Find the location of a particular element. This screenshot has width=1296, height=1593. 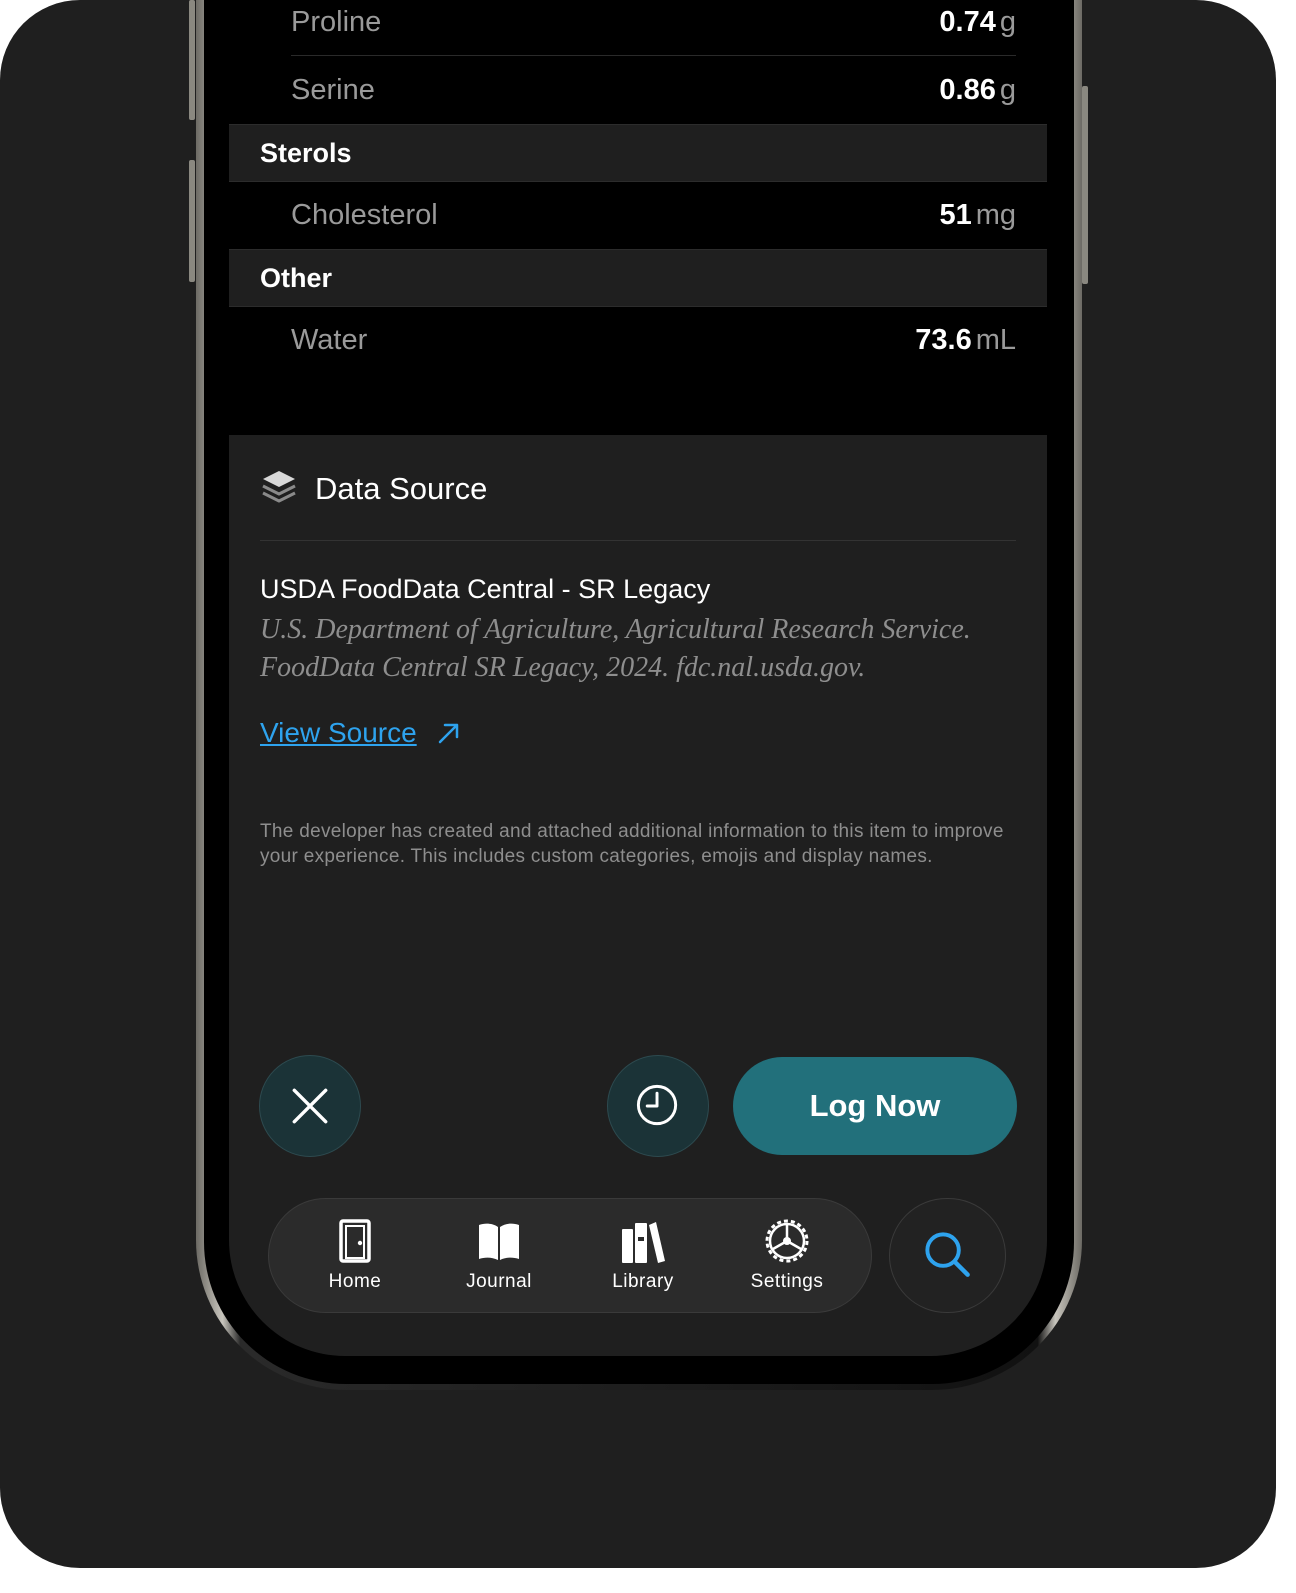

search-icon is located at coordinates (947, 1254).